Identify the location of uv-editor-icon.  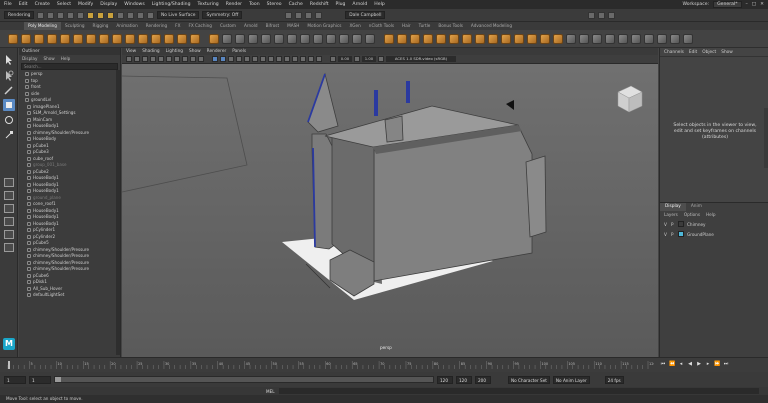
(571, 38).